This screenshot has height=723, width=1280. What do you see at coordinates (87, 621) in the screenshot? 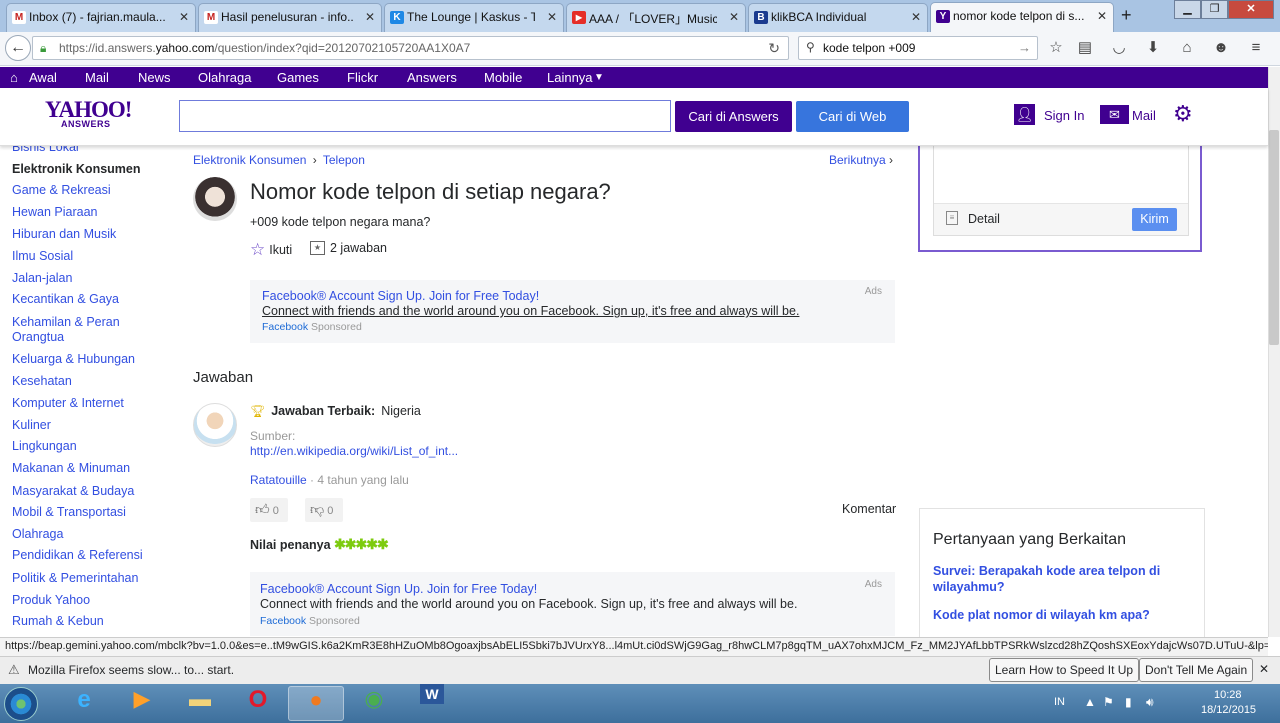
I see `sidebar-item-rumah: Rumah & Kebun` at bounding box center [87, 621].